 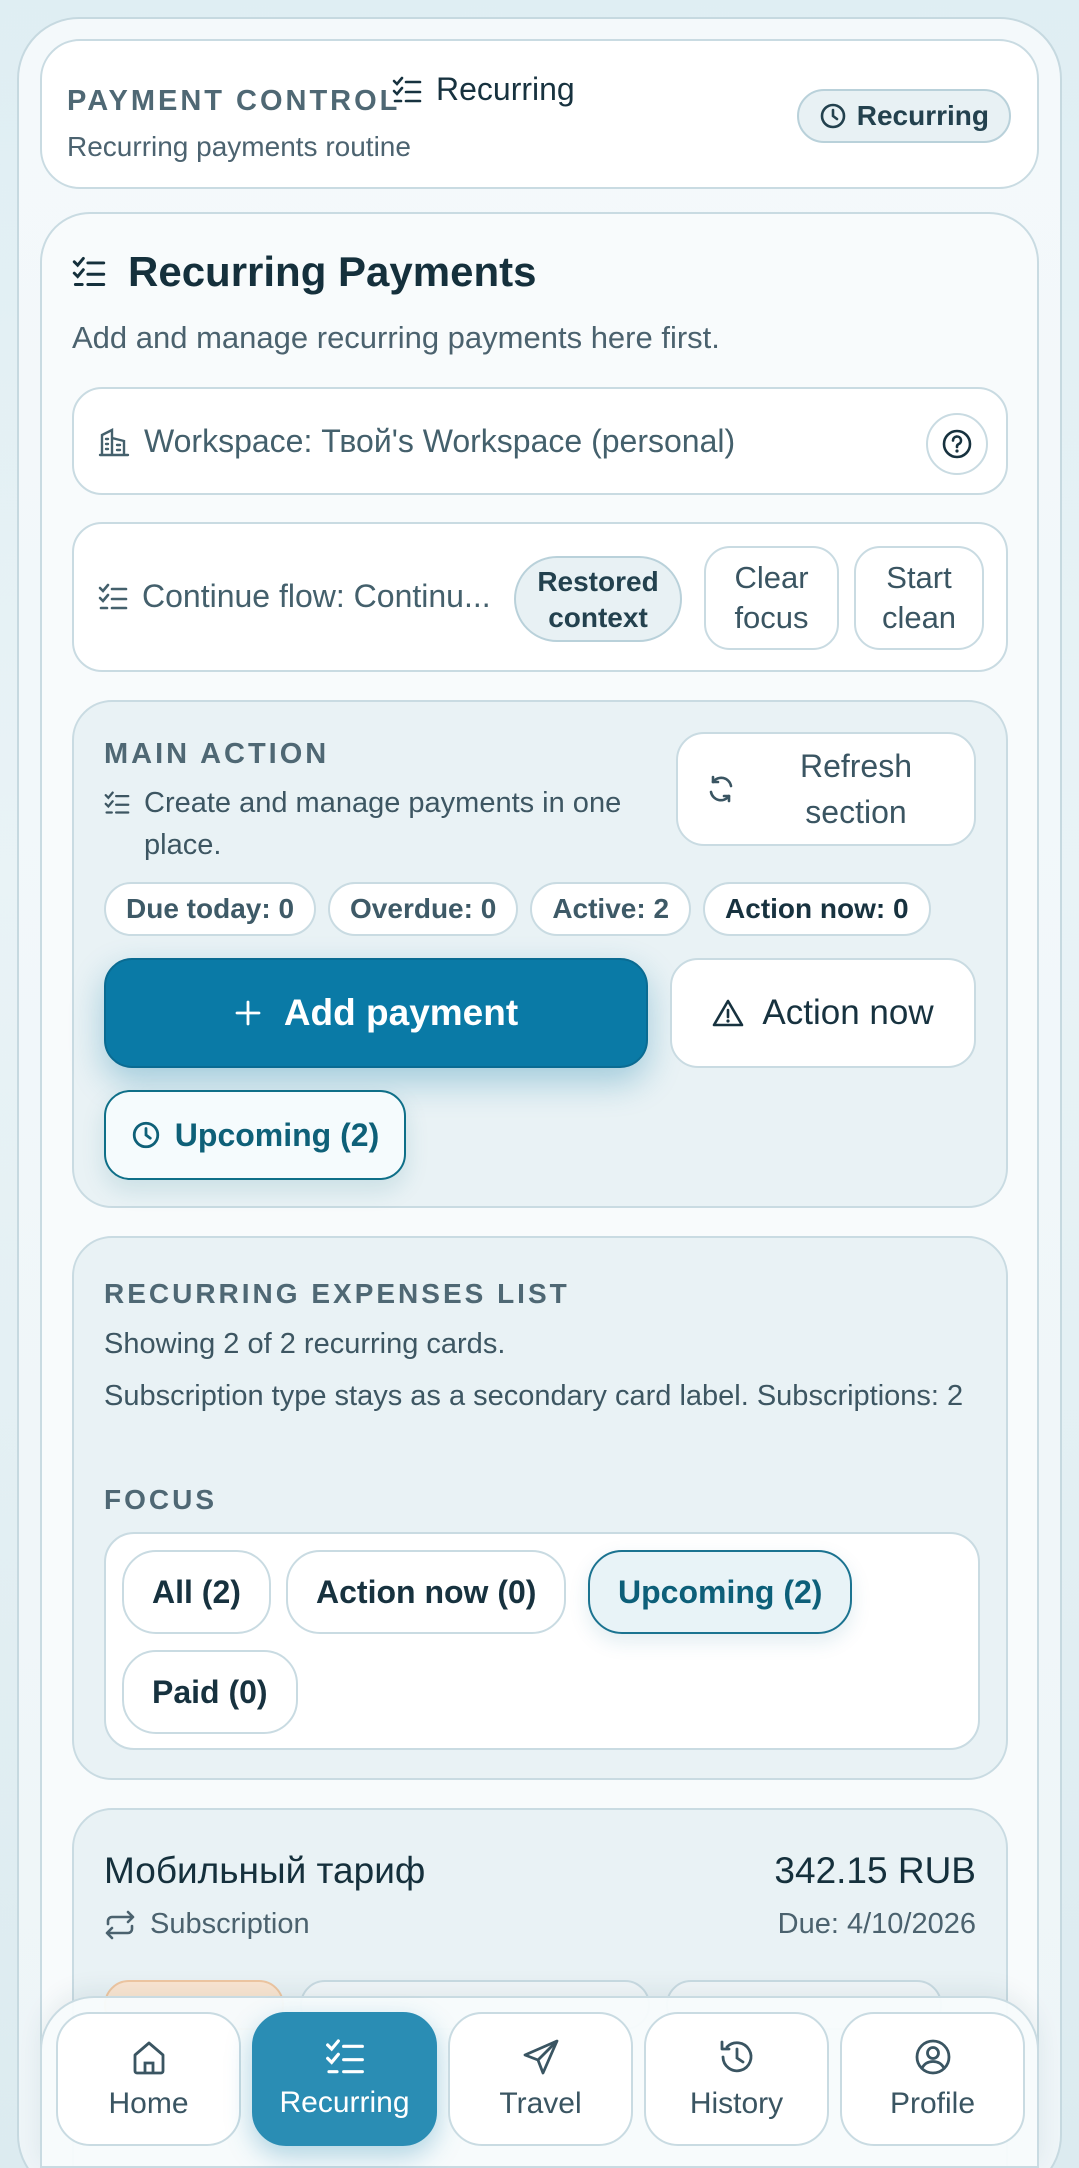 I want to click on workspace-label: Workspace: Твой's Workspace (personal), so click(x=416, y=441).